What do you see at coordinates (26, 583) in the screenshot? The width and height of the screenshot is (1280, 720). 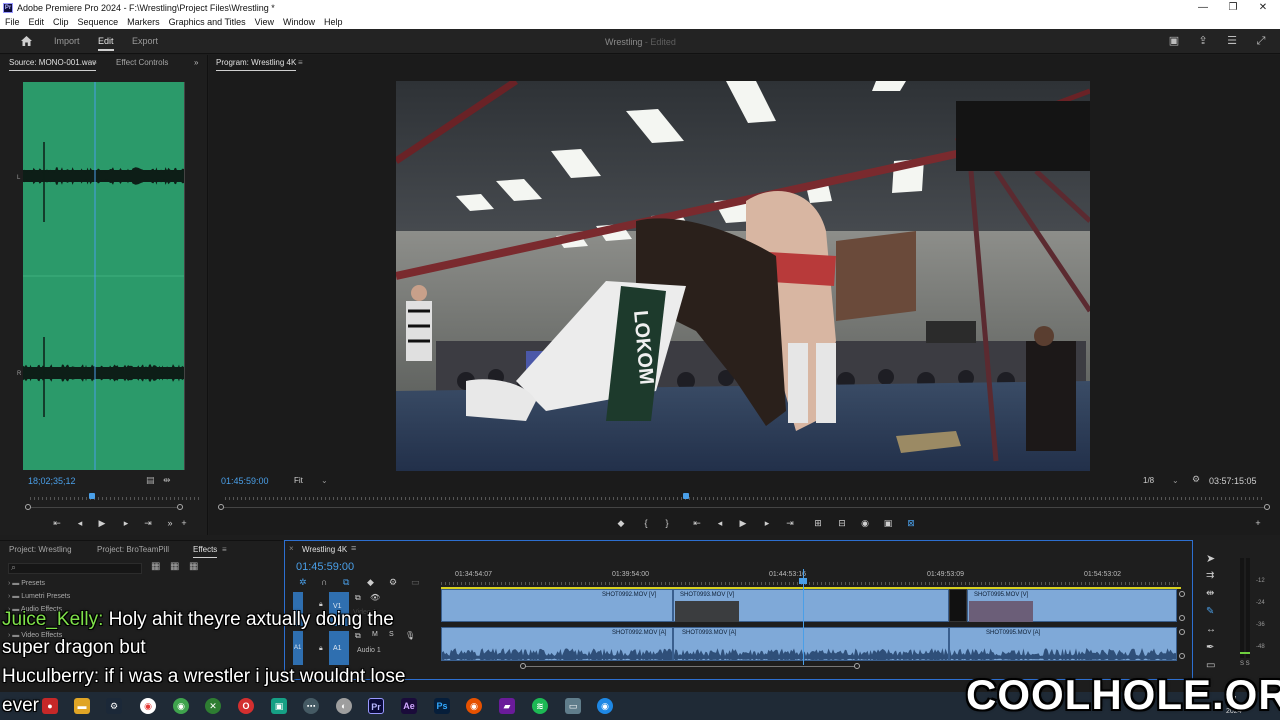 I see `effects-tree-presets: › ▬ Presets` at bounding box center [26, 583].